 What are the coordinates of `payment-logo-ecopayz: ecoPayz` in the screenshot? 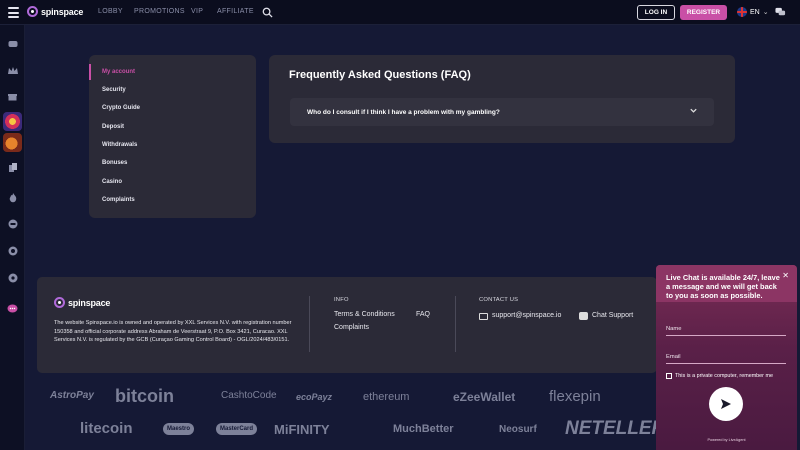 It's located at (314, 397).